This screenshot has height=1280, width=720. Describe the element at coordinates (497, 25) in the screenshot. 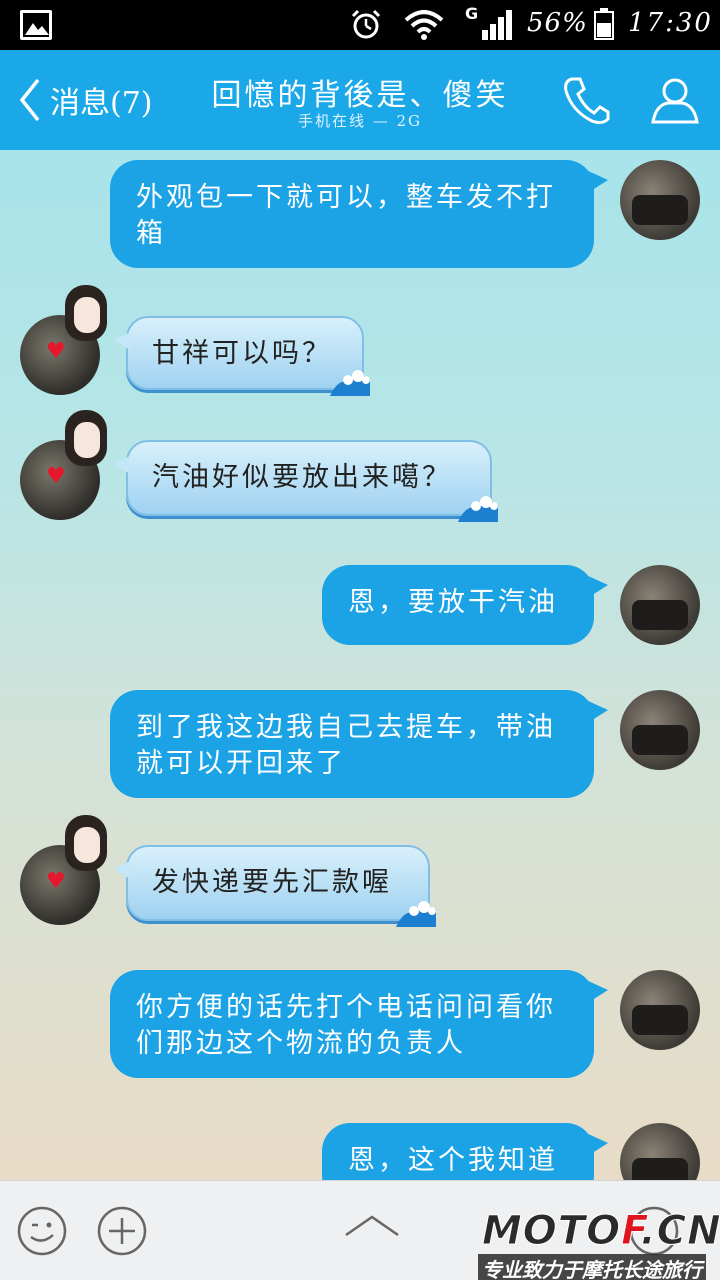

I see `signal-icon` at that location.